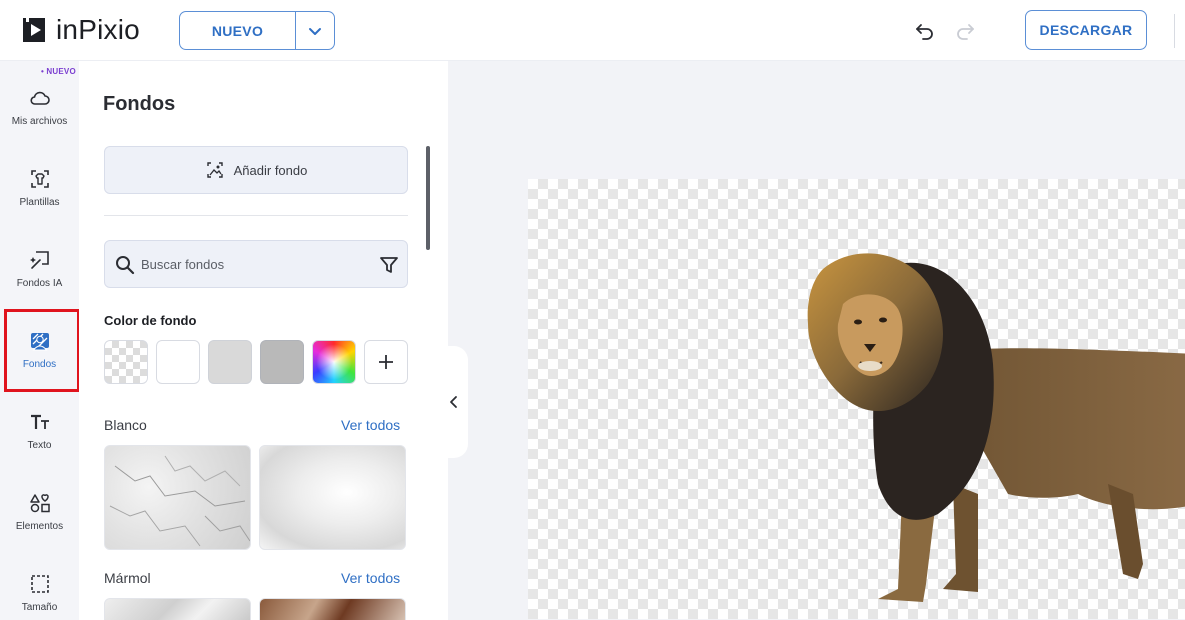  What do you see at coordinates (370, 425) in the screenshot?
I see `see-all-link-blanco: Ver todos` at bounding box center [370, 425].